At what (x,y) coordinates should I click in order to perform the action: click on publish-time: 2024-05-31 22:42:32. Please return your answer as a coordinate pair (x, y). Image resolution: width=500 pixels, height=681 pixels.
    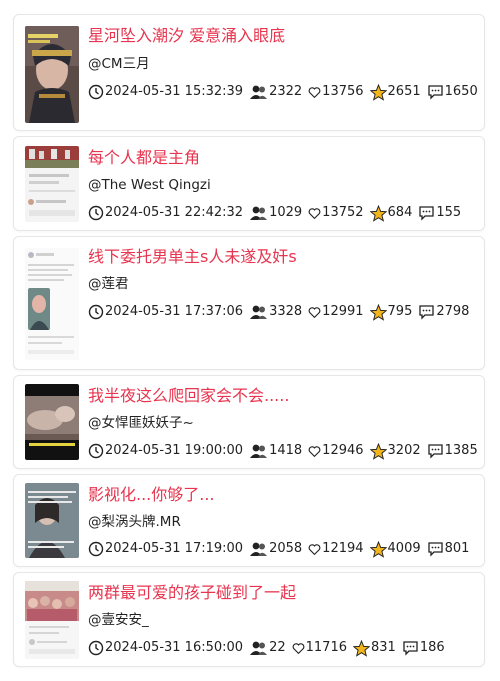
    Looking at the image, I should click on (174, 212).